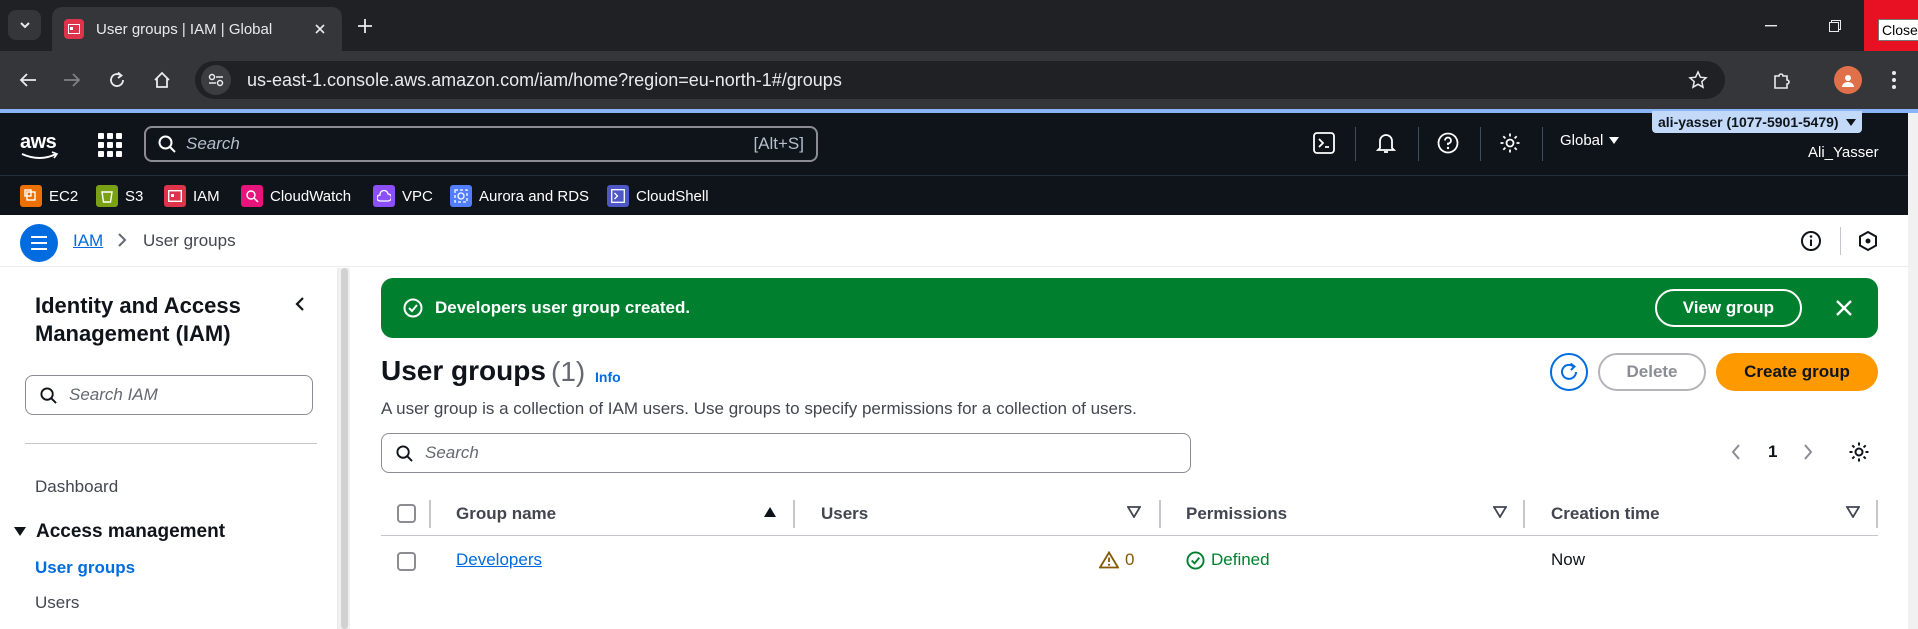  Describe the element at coordinates (57, 603) in the screenshot. I see `sidebar-item-users: Users` at that location.